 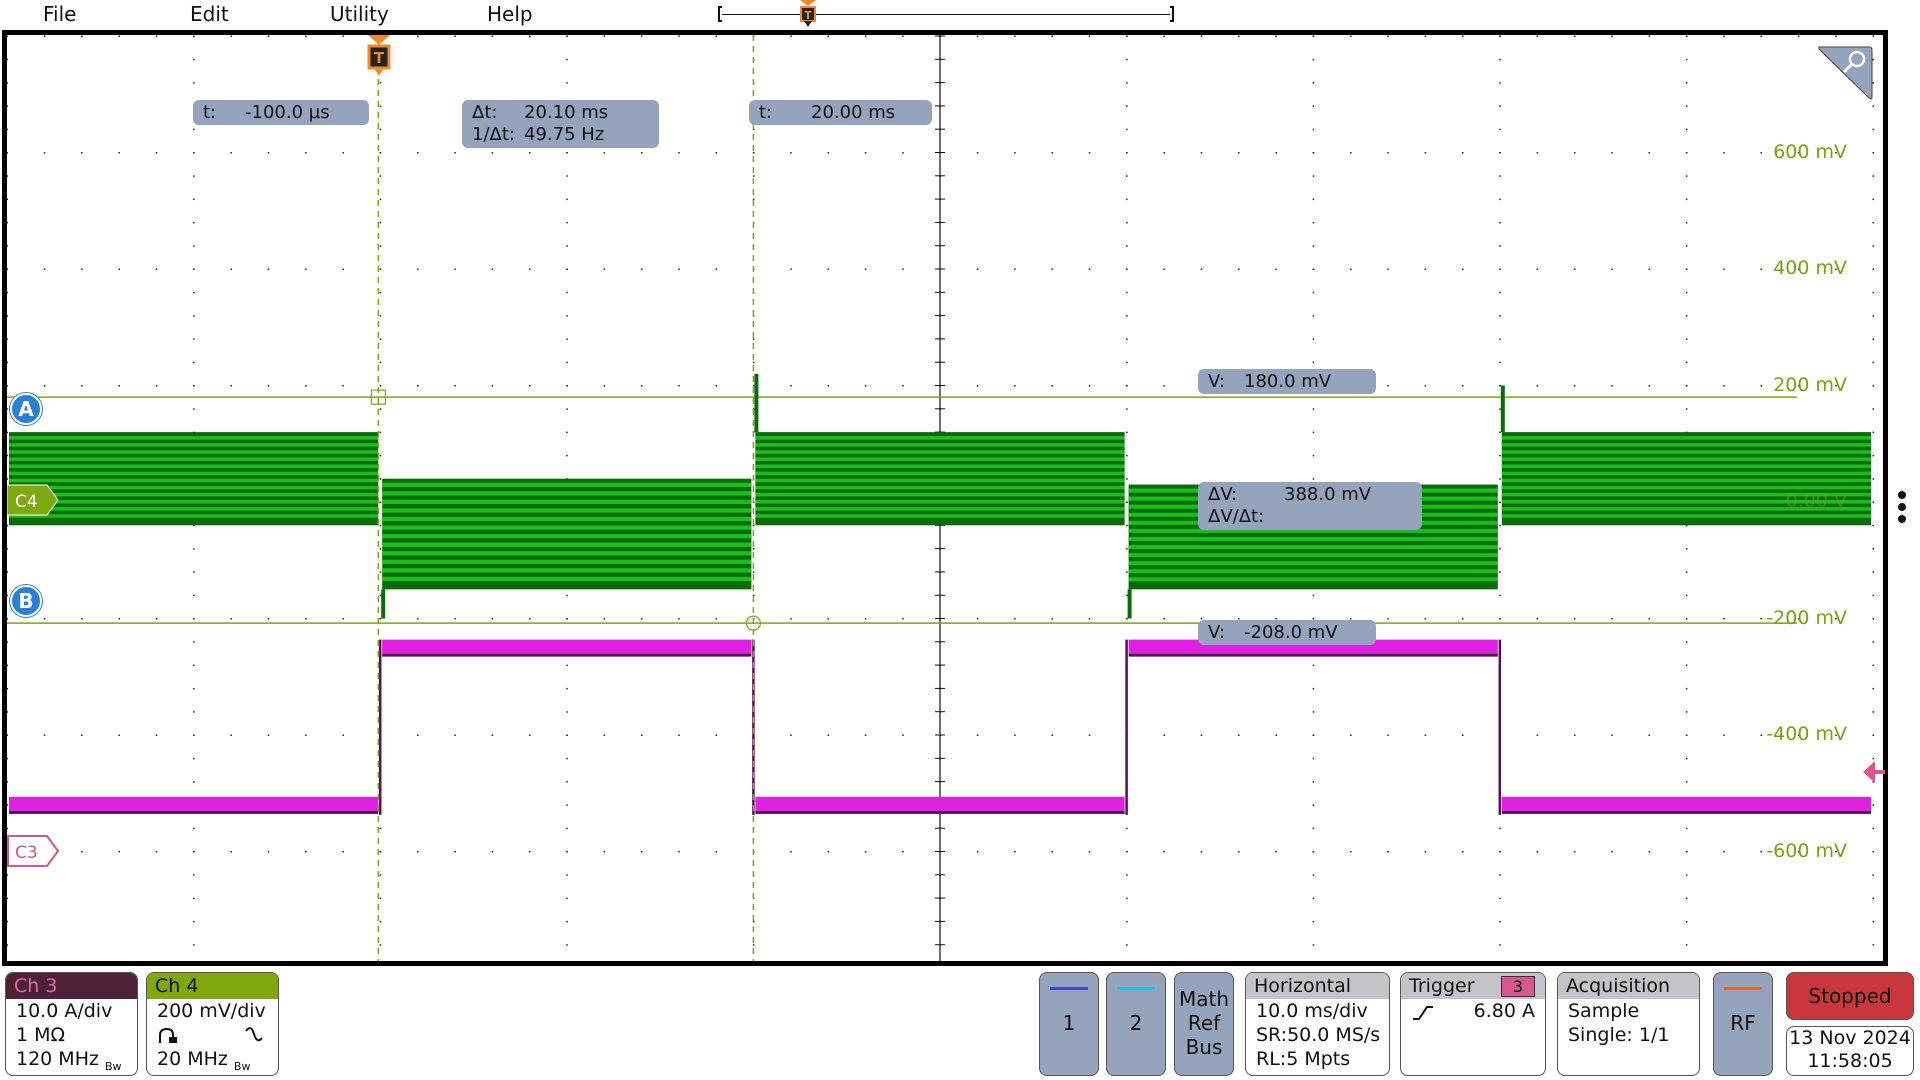 I want to click on trigger-marker-icon: T, so click(x=379, y=59).